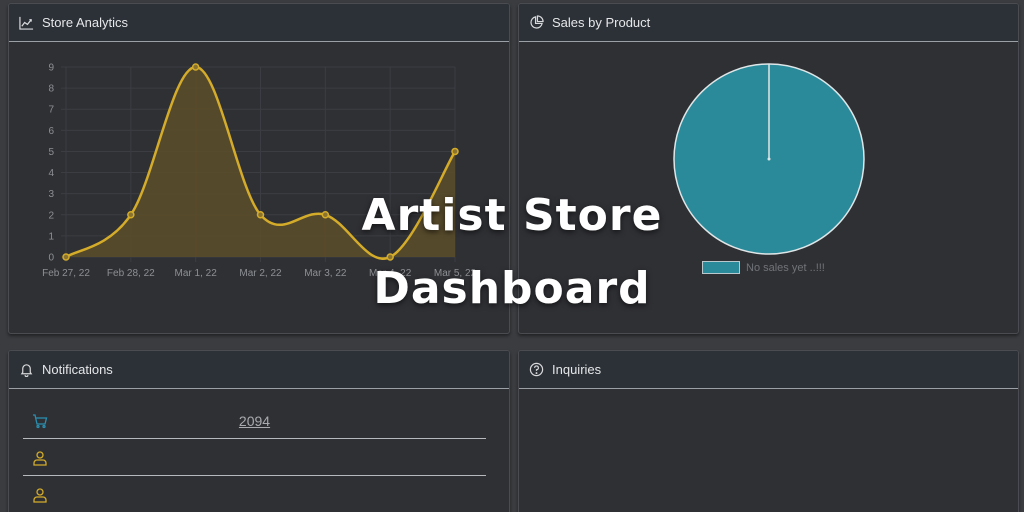 This screenshot has height=512, width=1024. What do you see at coordinates (577, 369) in the screenshot?
I see `inquiries-title: Inquiries` at bounding box center [577, 369].